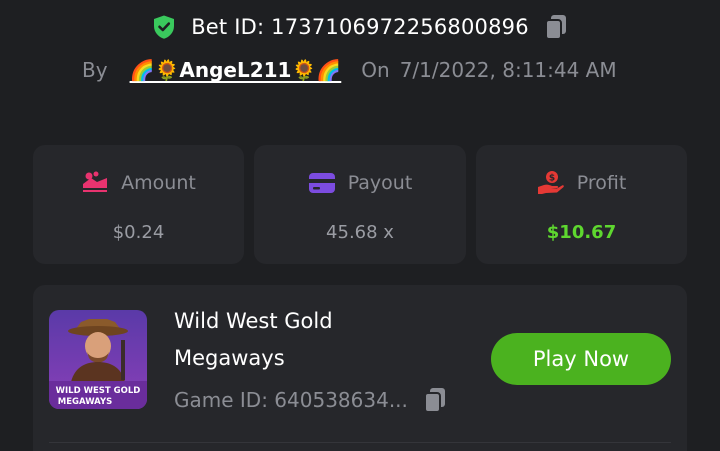 The height and width of the screenshot is (451, 720). What do you see at coordinates (360, 232) in the screenshot?
I see `payout-value: 45.68 x` at bounding box center [360, 232].